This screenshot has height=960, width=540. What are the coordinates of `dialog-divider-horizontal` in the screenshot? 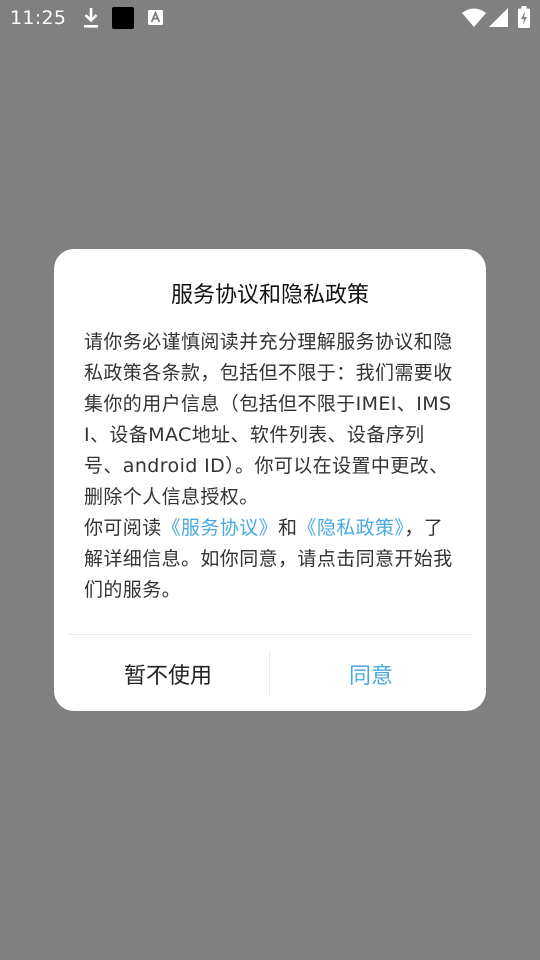 It's located at (270, 634).